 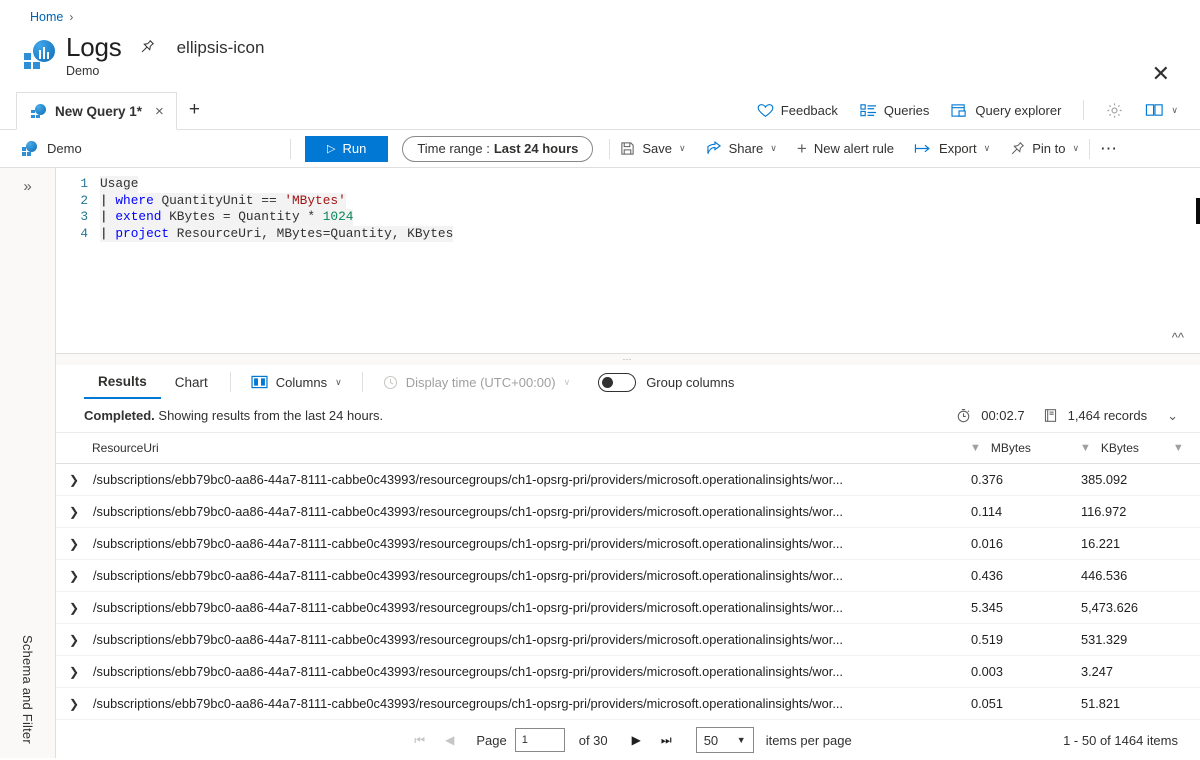 I want to click on columns-button: Columns ∨, so click(x=296, y=382).